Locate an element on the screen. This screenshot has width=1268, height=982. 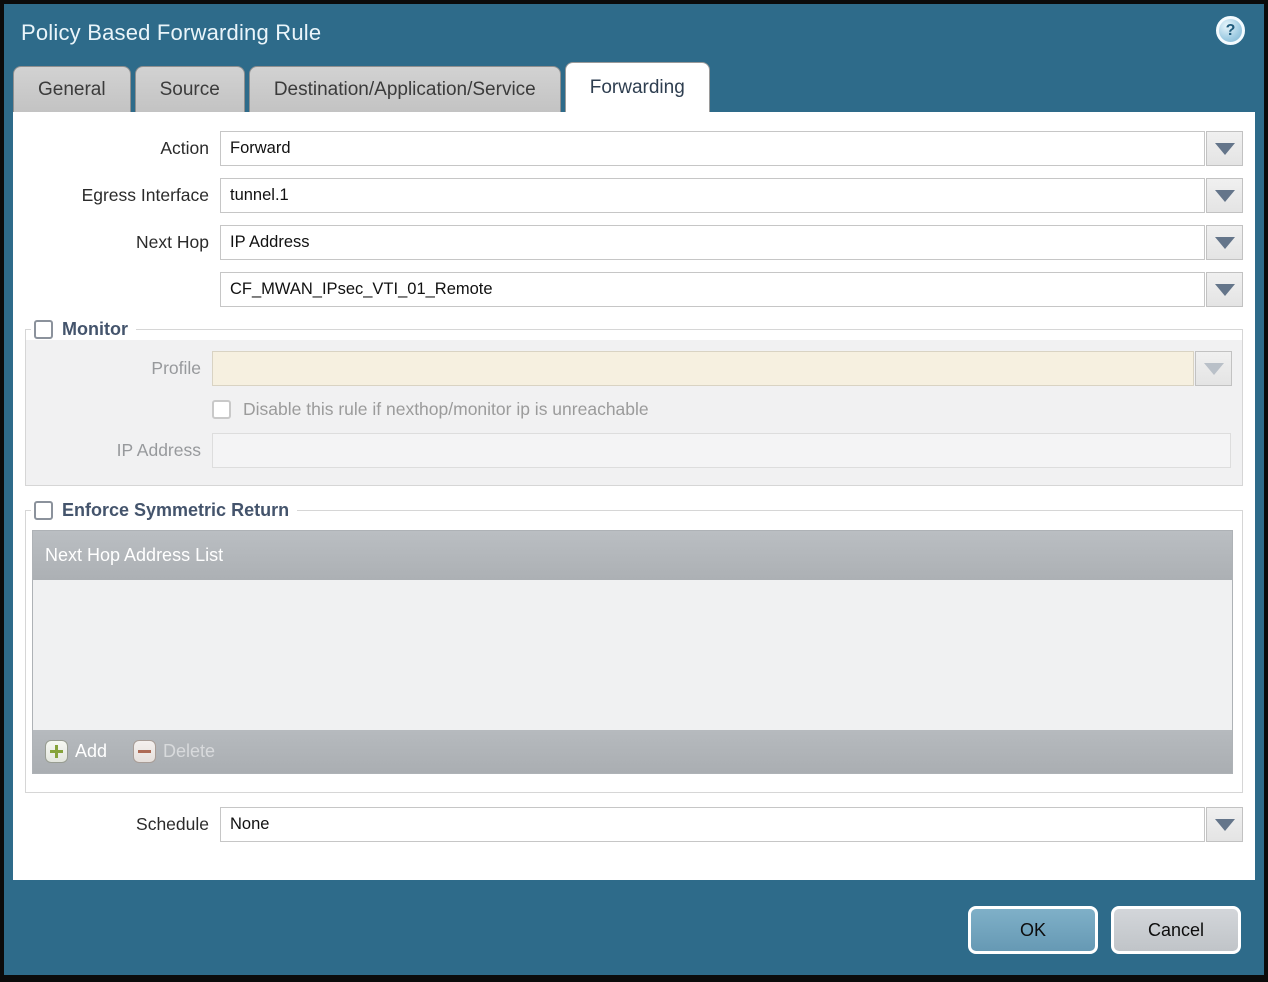
next-hop-type-input is located at coordinates (712, 242).